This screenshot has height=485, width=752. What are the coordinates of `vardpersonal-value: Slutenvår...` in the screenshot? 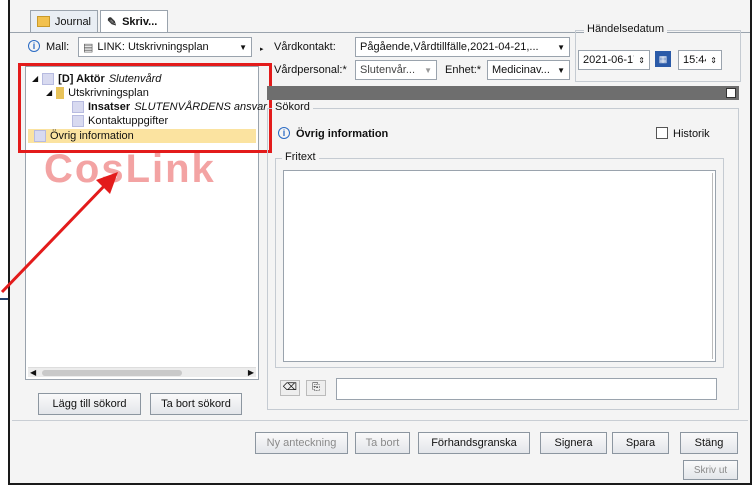 It's located at (388, 70).